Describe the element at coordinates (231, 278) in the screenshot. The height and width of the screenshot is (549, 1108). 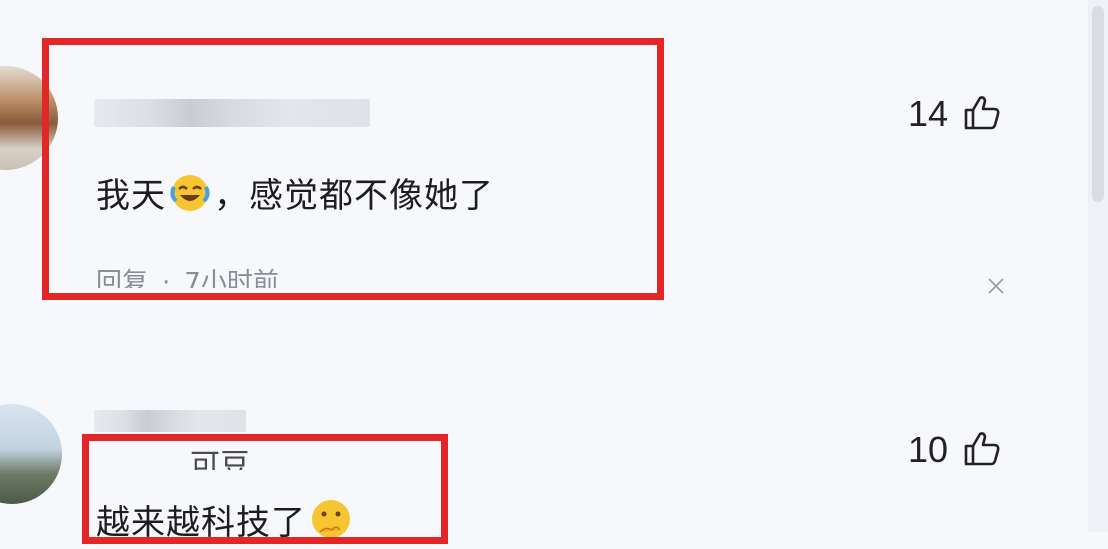
I see `comment-time: 7小时前` at that location.